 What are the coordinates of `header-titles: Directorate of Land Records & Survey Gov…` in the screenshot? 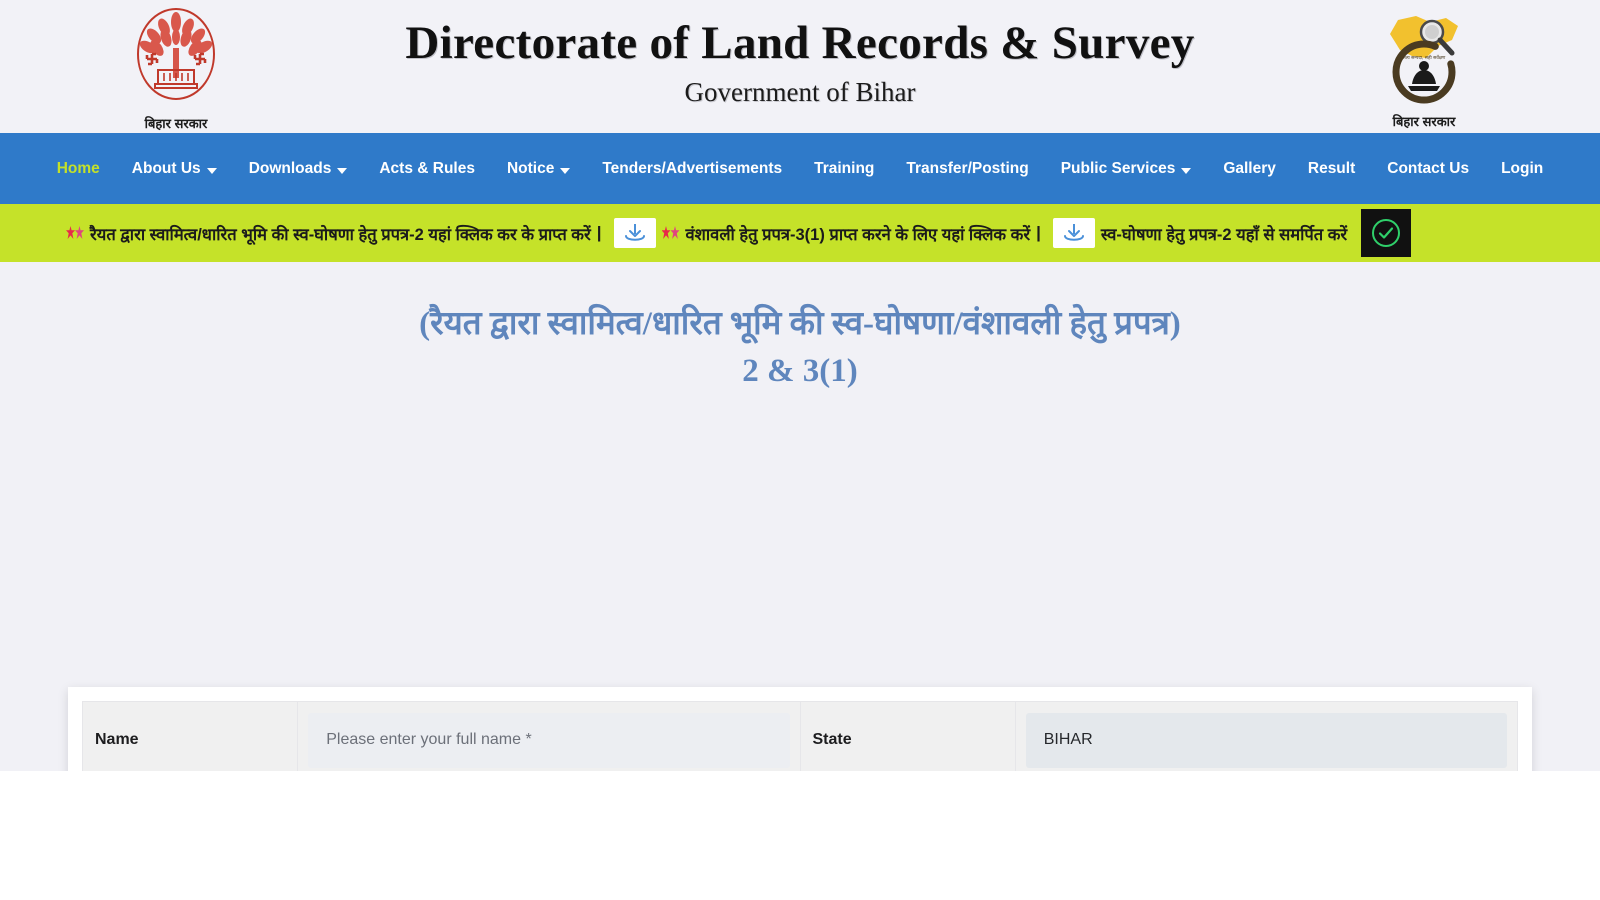 It's located at (800, 62).